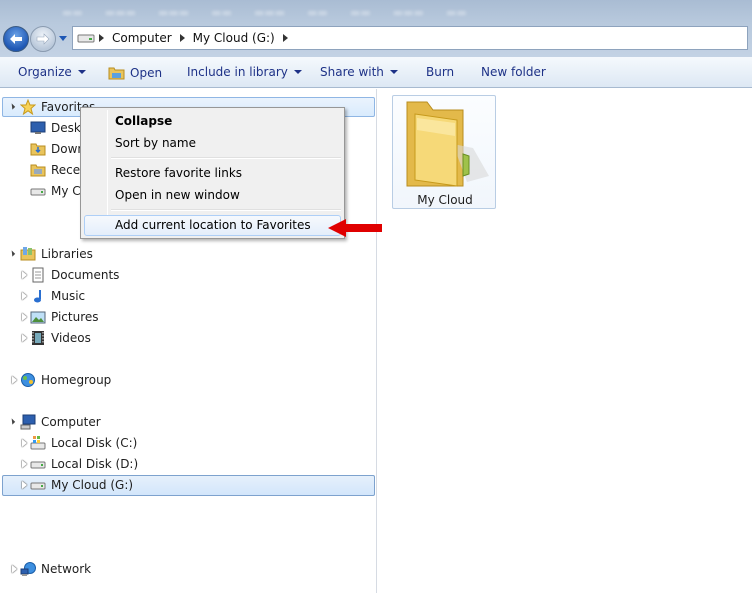  I want to click on homegroup-icon, so click(28, 380).